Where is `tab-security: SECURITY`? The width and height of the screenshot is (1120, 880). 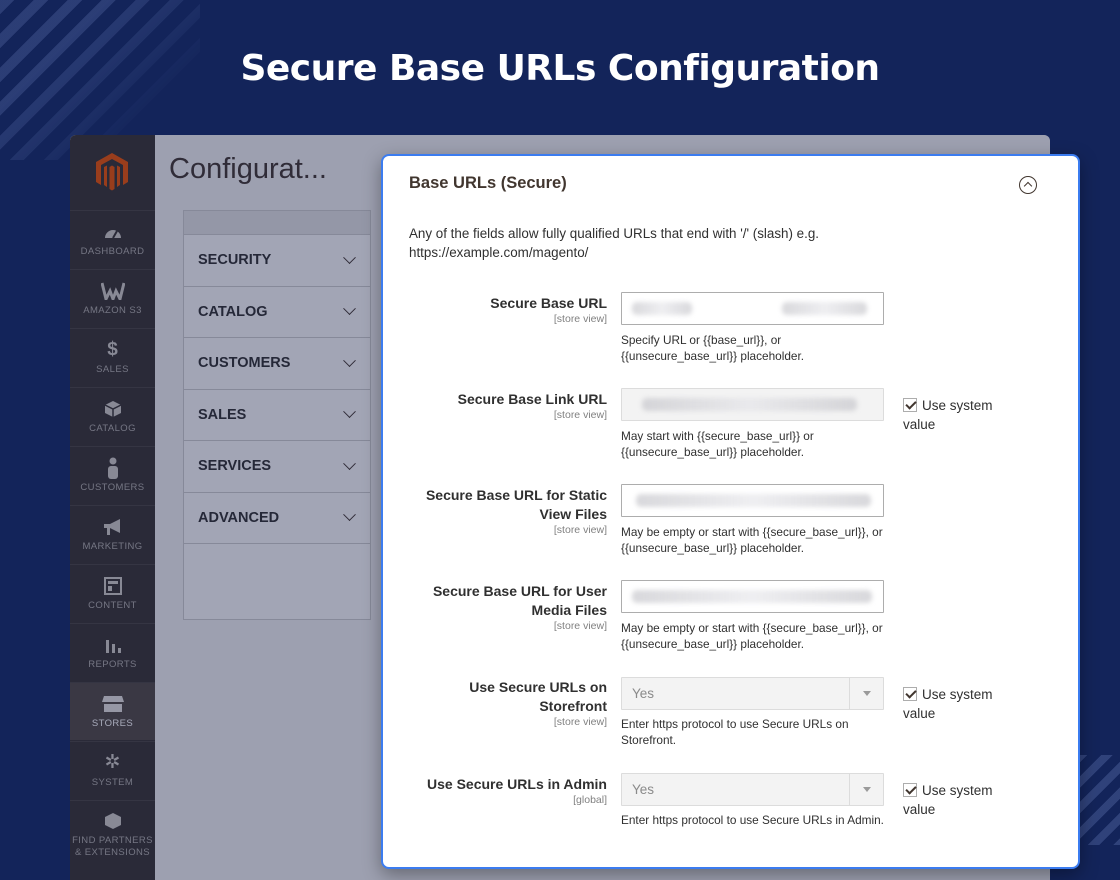
tab-security: SECURITY is located at coordinates (277, 261).